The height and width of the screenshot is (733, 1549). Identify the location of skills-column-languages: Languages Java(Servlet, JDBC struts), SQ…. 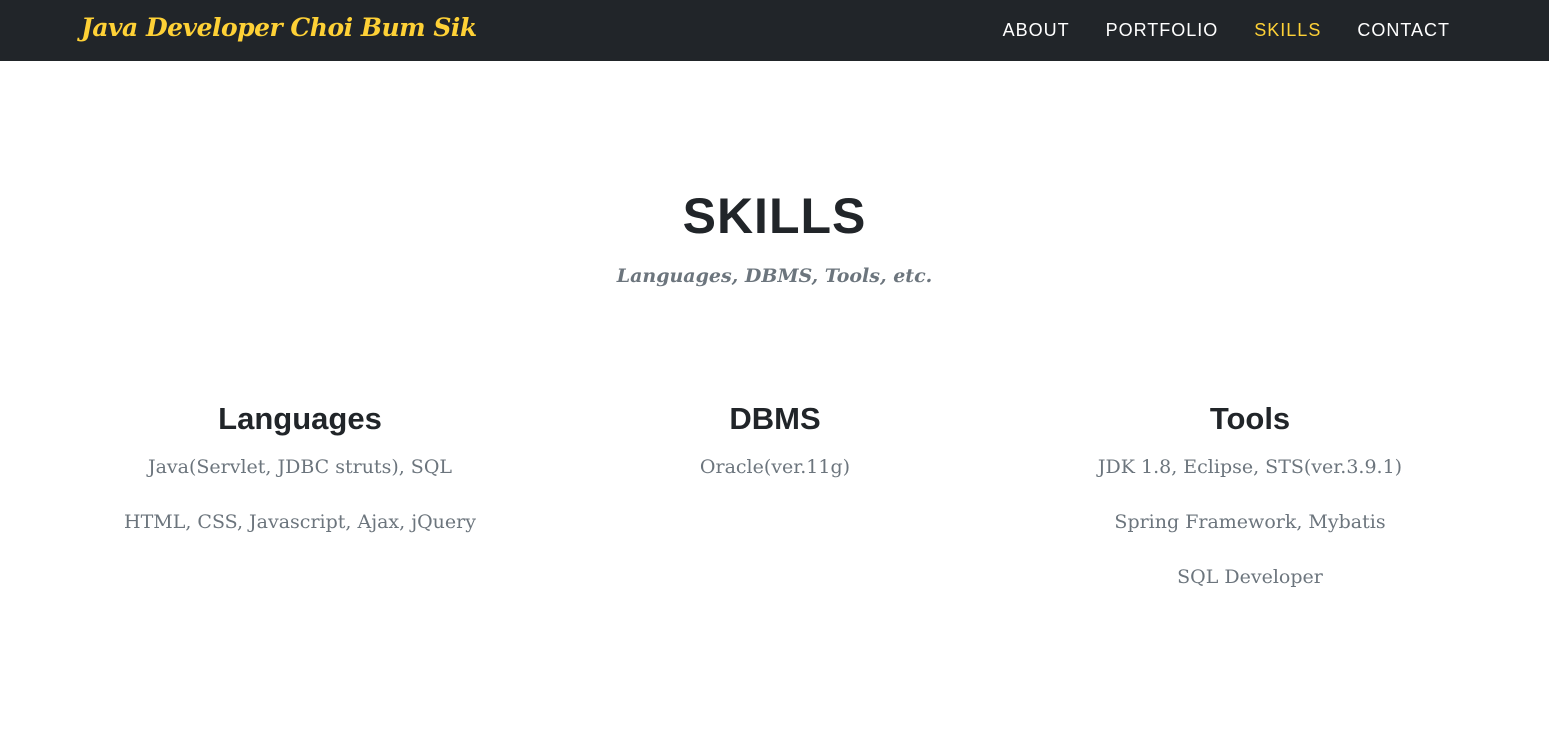
(300, 481).